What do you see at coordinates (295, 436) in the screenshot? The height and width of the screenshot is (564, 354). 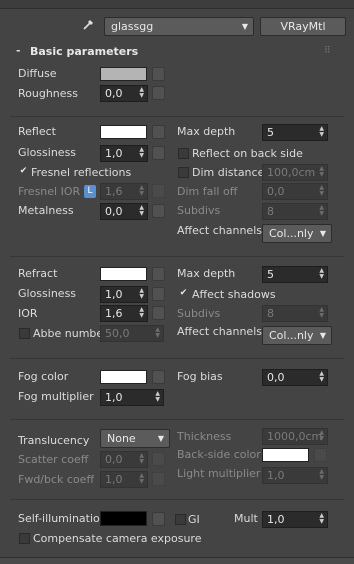 I see `thickness-spinner: 1000,0cm ▲ ▼` at bounding box center [295, 436].